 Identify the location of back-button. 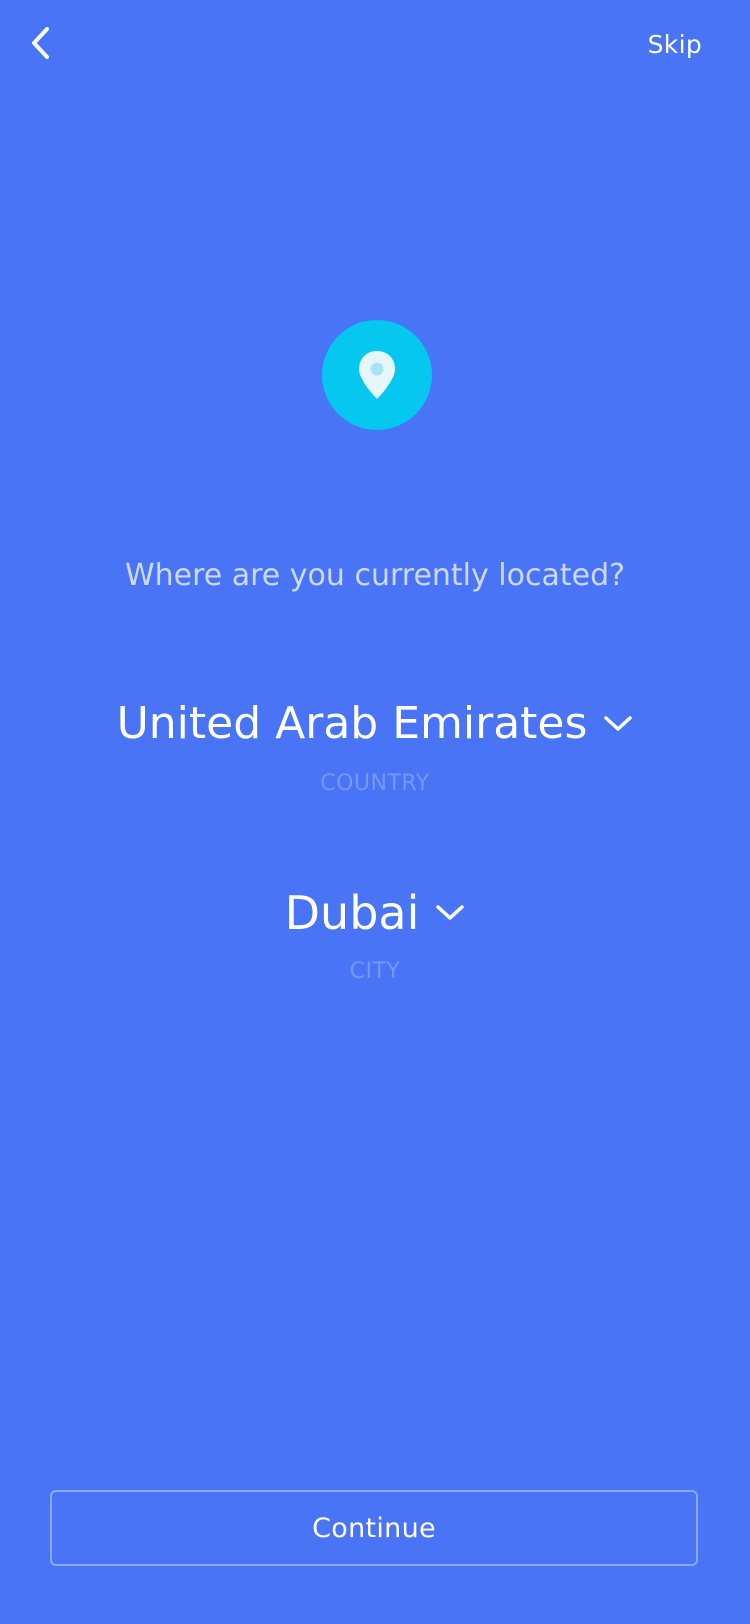
(40, 43).